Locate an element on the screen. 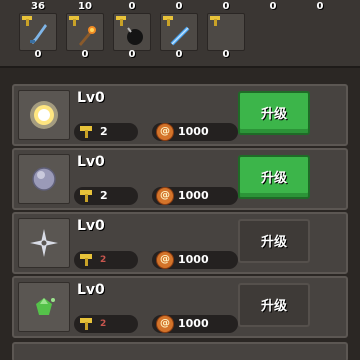  inventory-slot-boomerang: 0 0 is located at coordinates (226, 34).